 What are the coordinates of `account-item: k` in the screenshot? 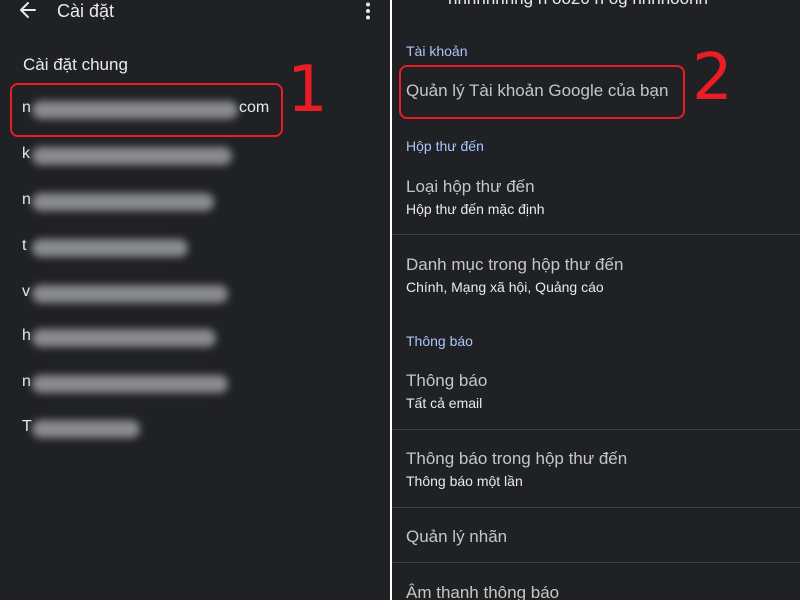 It's located at (195, 156).